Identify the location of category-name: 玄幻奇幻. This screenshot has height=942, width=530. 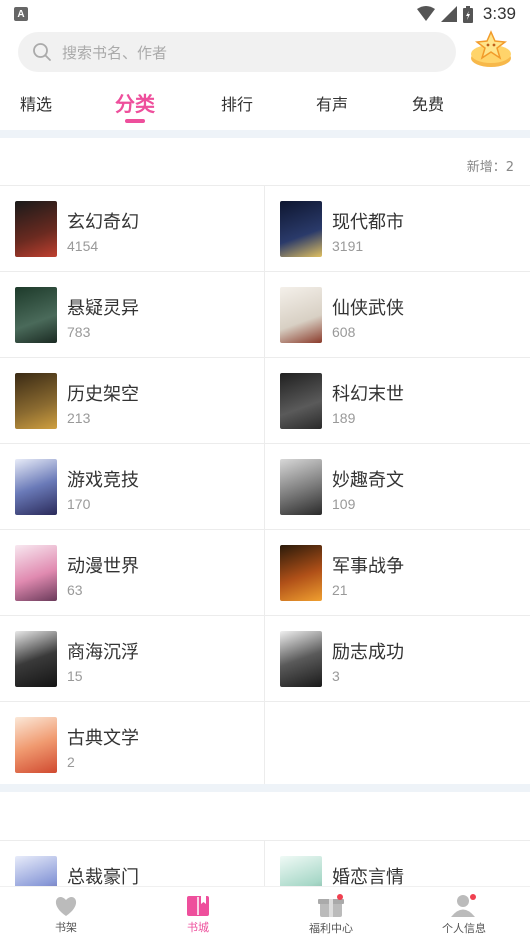
(103, 222).